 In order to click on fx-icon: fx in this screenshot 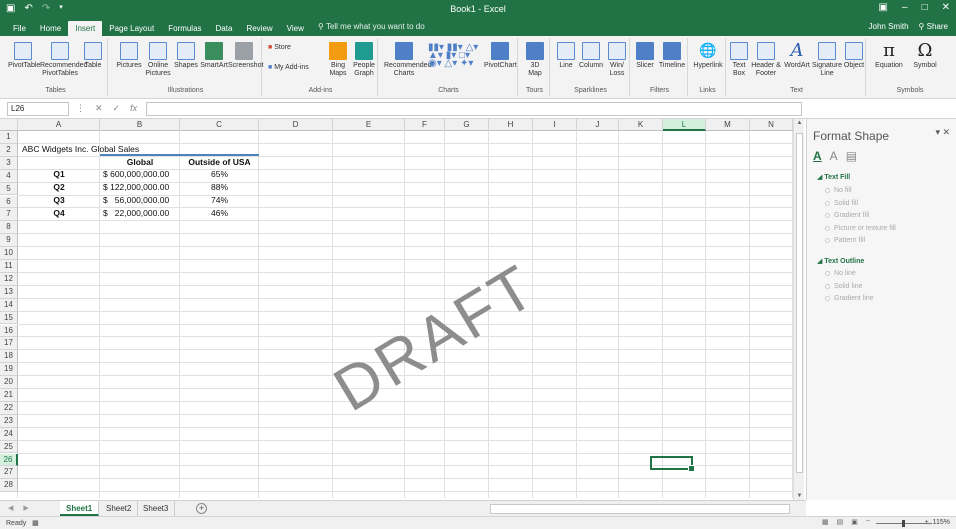, I will do `click(133, 108)`.